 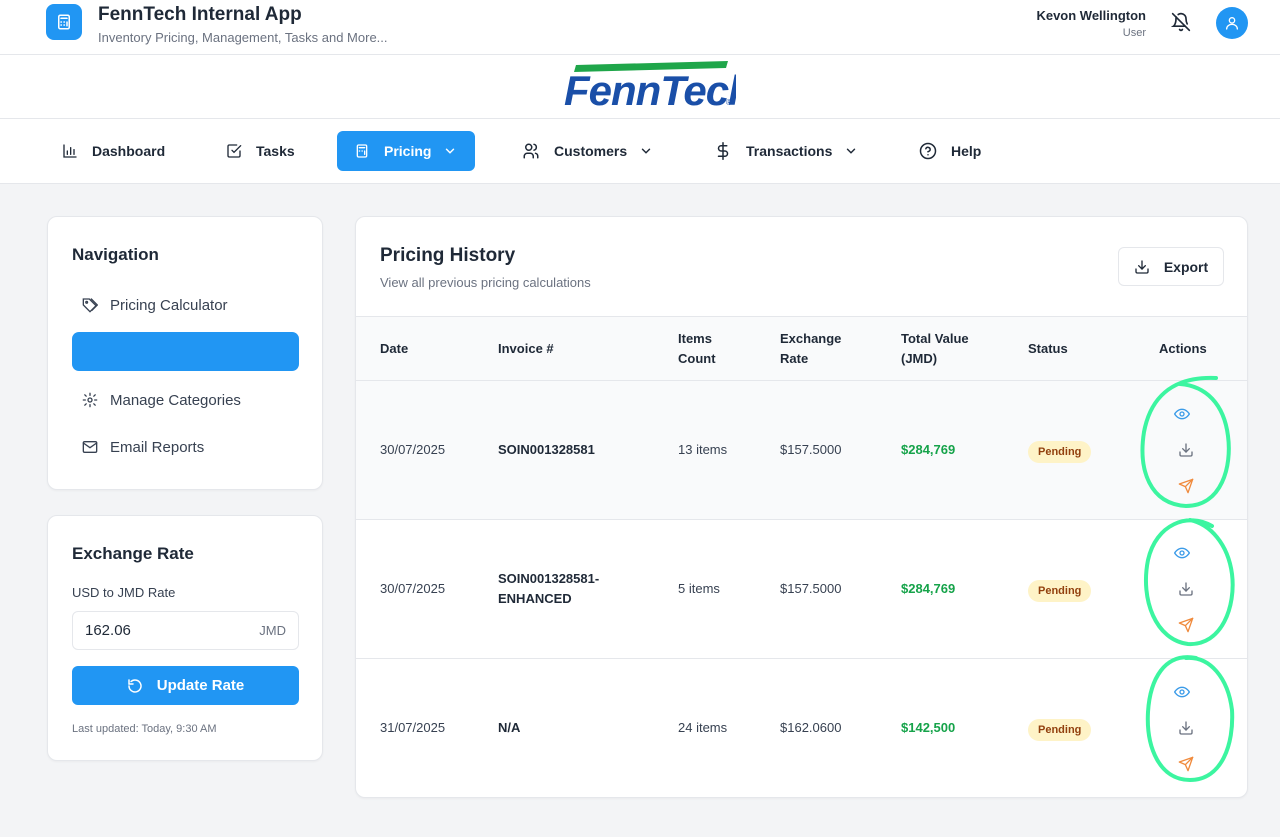 I want to click on sidebar-item-manage-categories: Manage Categories, so click(x=161, y=400).